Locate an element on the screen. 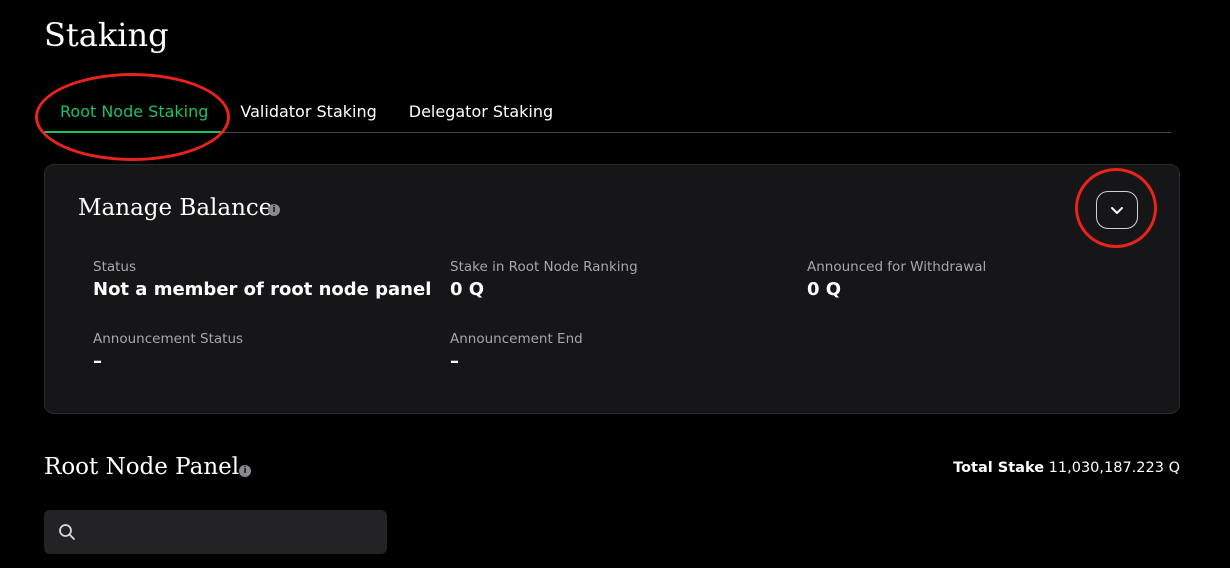 The image size is (1230, 568). tab-validator-staking: Validator Staking is located at coordinates (308, 113).